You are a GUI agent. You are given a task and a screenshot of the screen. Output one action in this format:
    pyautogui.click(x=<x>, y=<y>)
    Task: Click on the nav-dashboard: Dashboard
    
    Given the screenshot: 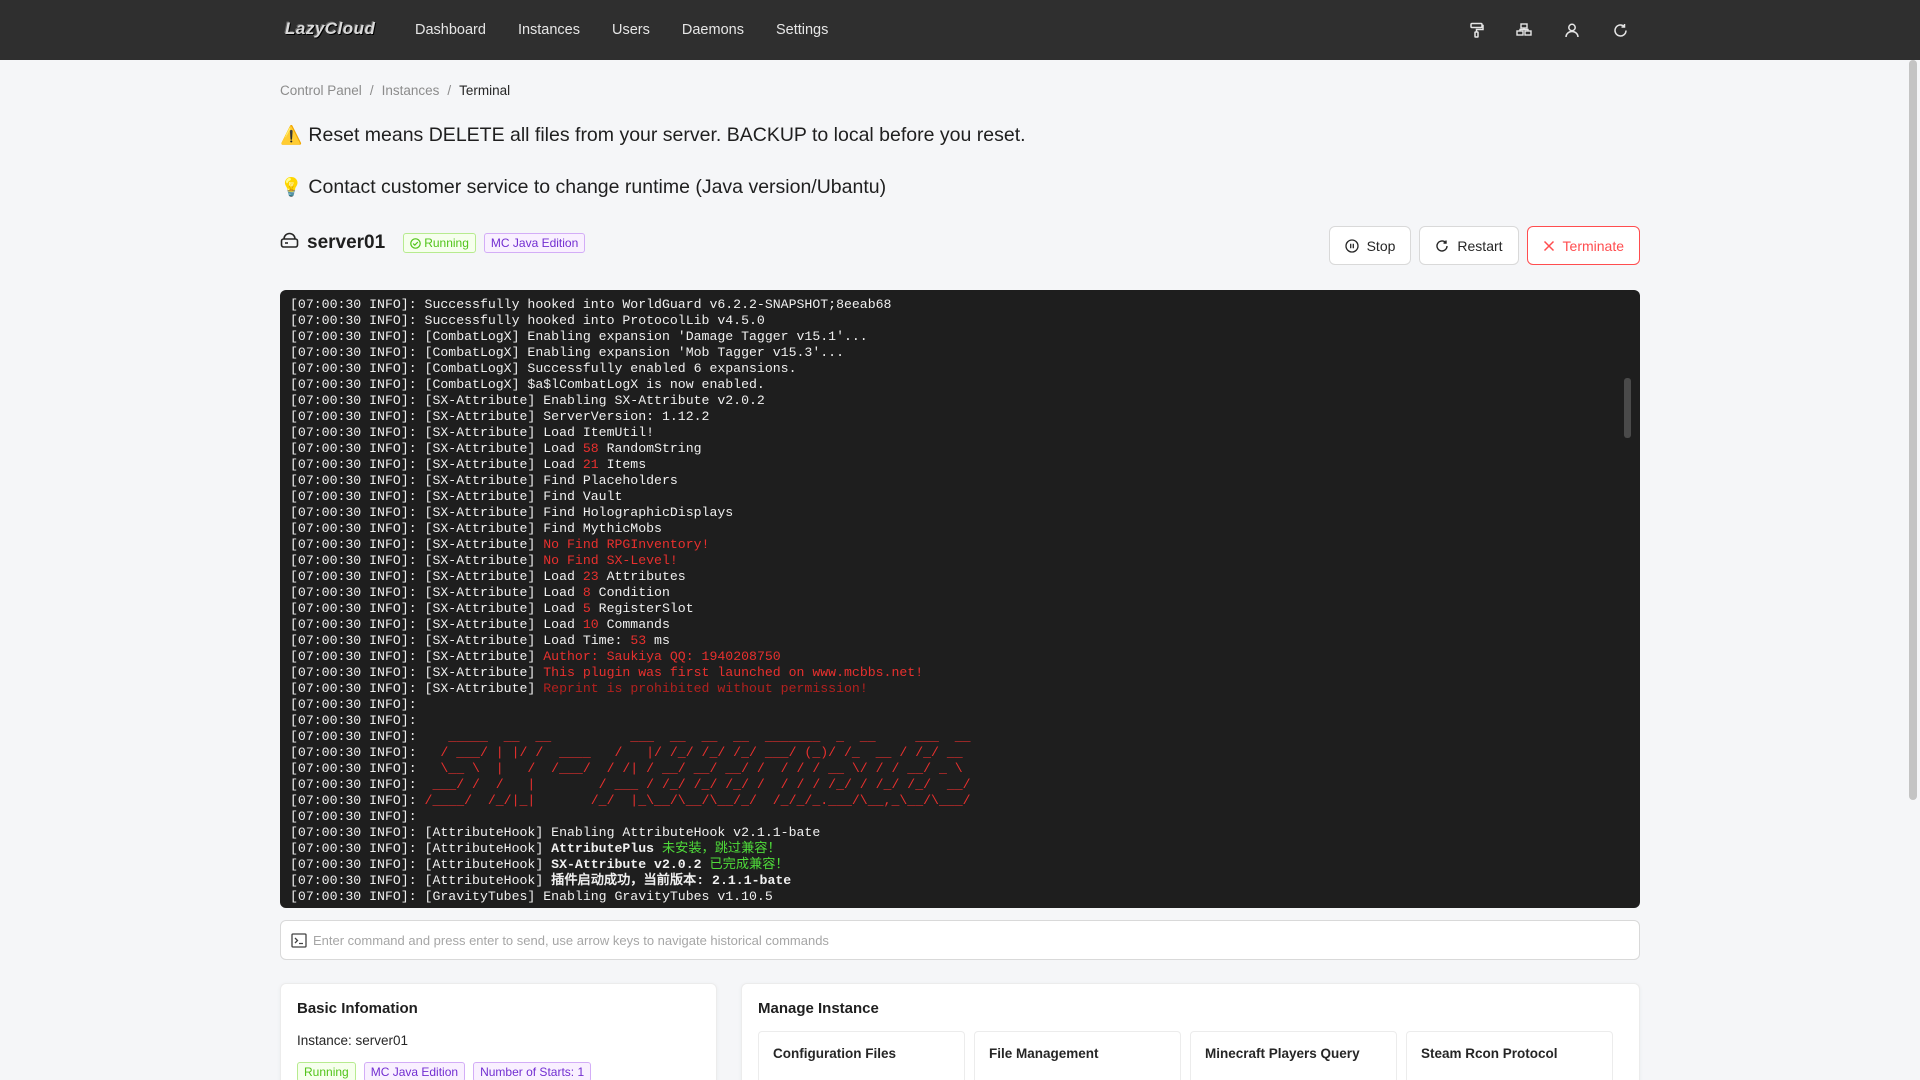 What is the action you would take?
    pyautogui.click(x=450, y=30)
    